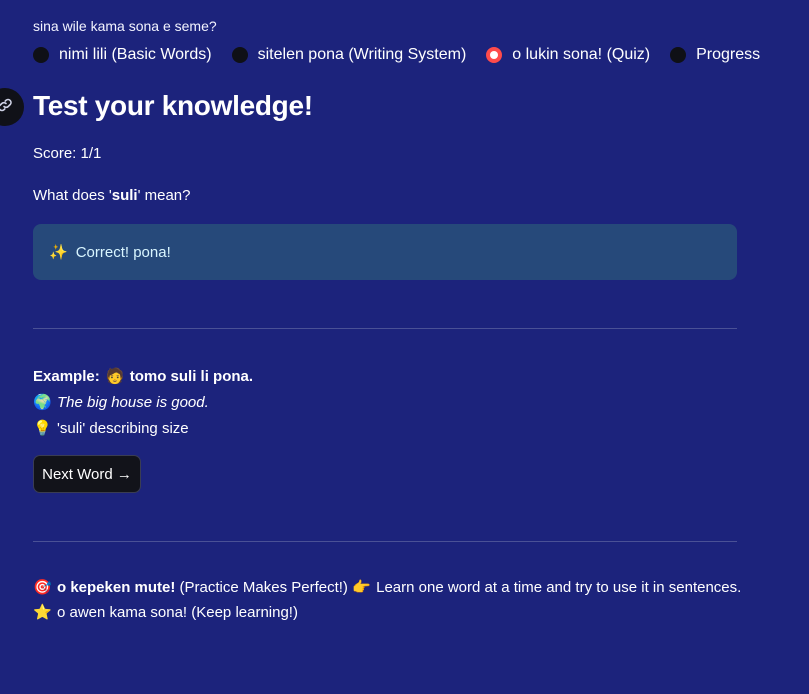 This screenshot has width=809, height=694. I want to click on pointing-hand-icon: 👉, so click(361, 587).